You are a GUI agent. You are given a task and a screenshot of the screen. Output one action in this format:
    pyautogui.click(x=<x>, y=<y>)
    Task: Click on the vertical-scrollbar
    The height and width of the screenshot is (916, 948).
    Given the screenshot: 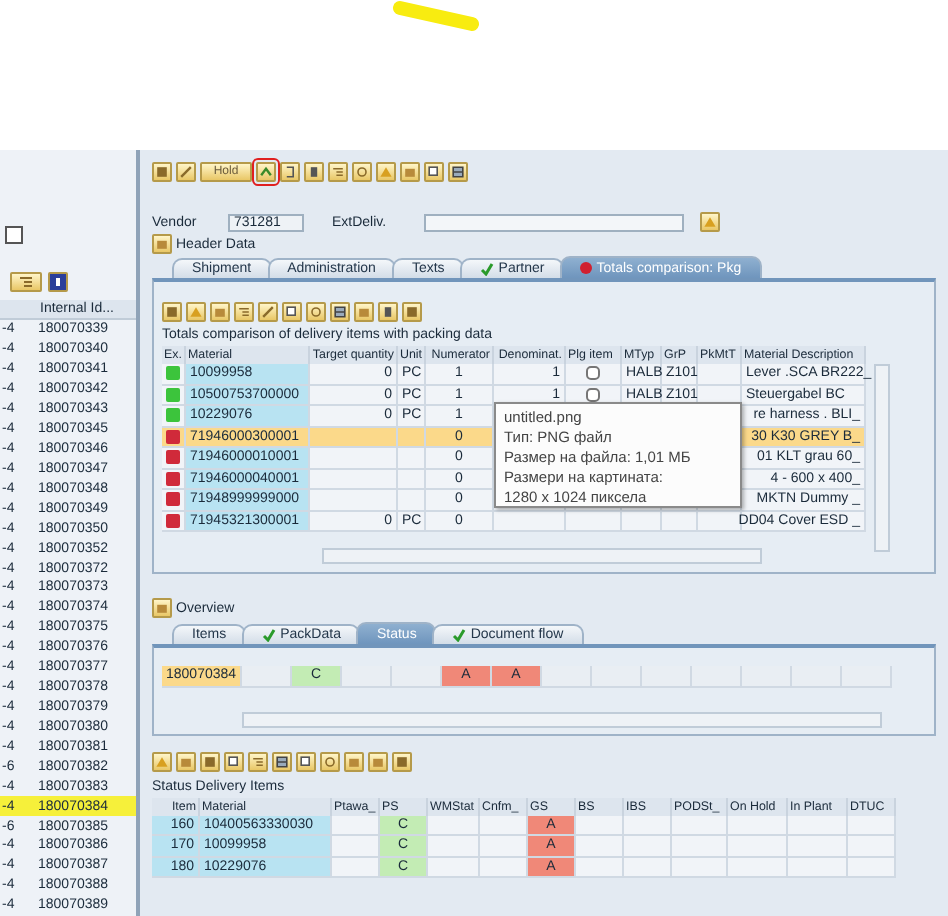 What is the action you would take?
    pyautogui.click(x=882, y=458)
    